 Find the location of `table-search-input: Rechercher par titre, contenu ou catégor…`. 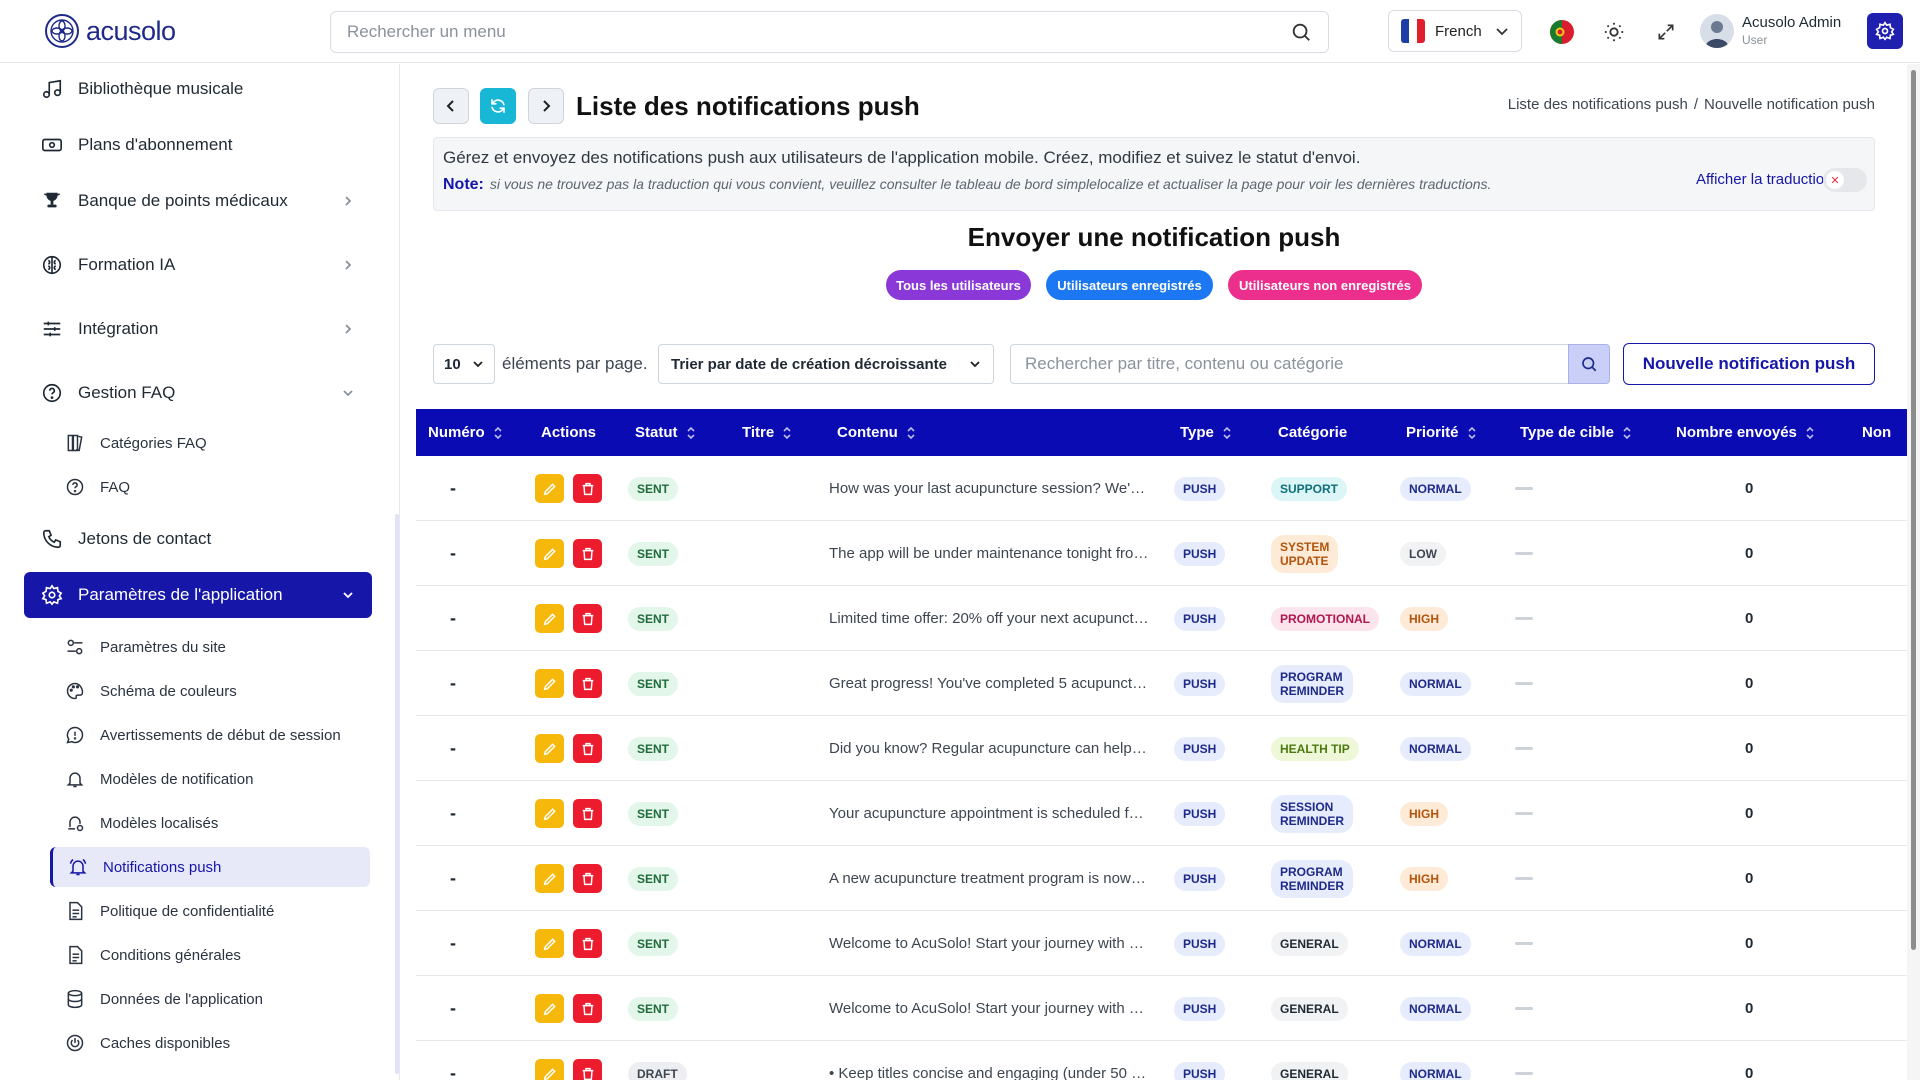

table-search-input: Rechercher par titre, contenu ou catégor… is located at coordinates (1289, 364).